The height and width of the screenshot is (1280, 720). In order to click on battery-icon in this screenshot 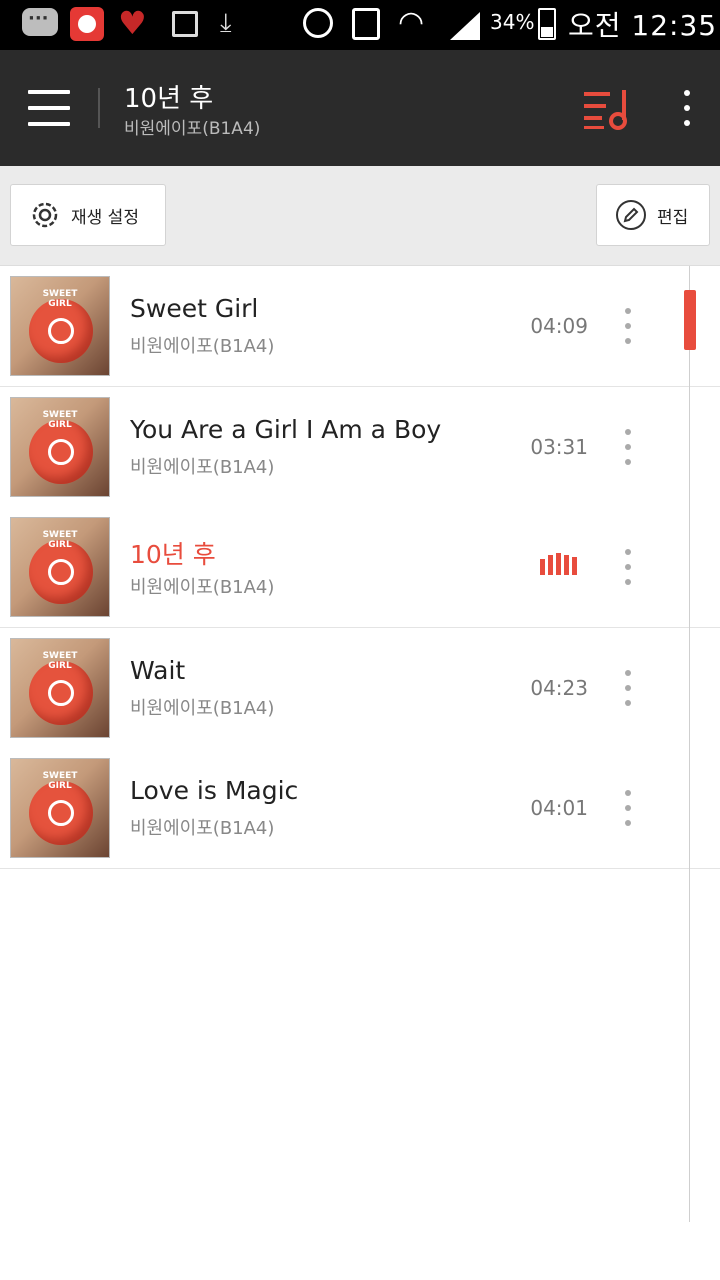, I will do `click(547, 24)`.